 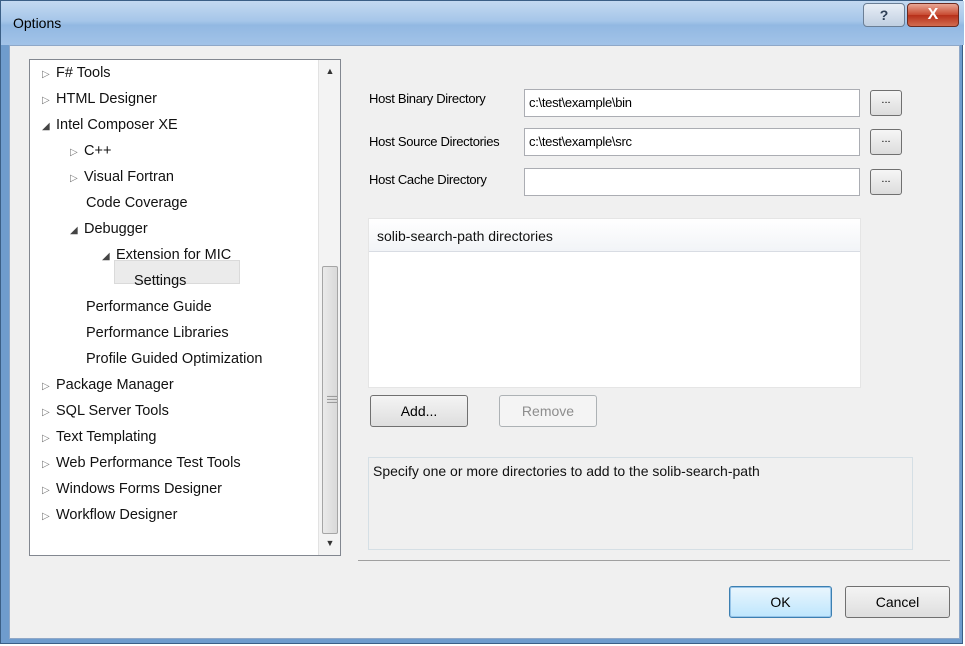 I want to click on divider, so click(x=654, y=560).